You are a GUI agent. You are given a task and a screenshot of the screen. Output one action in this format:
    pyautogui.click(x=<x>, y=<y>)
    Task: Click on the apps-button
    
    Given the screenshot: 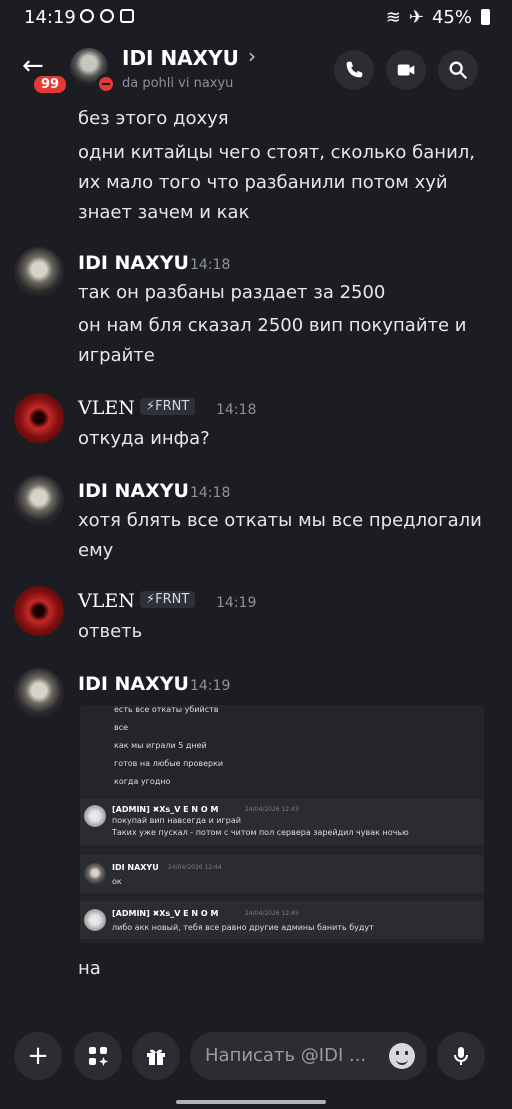 What is the action you would take?
    pyautogui.click(x=98, y=1056)
    